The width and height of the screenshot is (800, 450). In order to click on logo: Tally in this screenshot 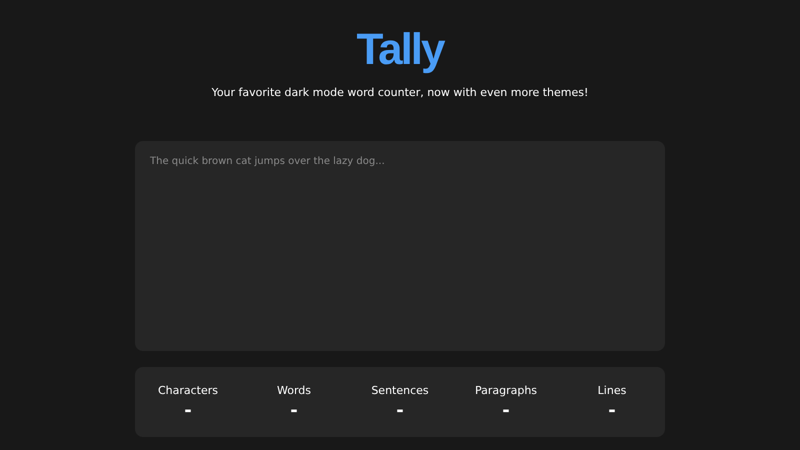, I will do `click(400, 50)`.